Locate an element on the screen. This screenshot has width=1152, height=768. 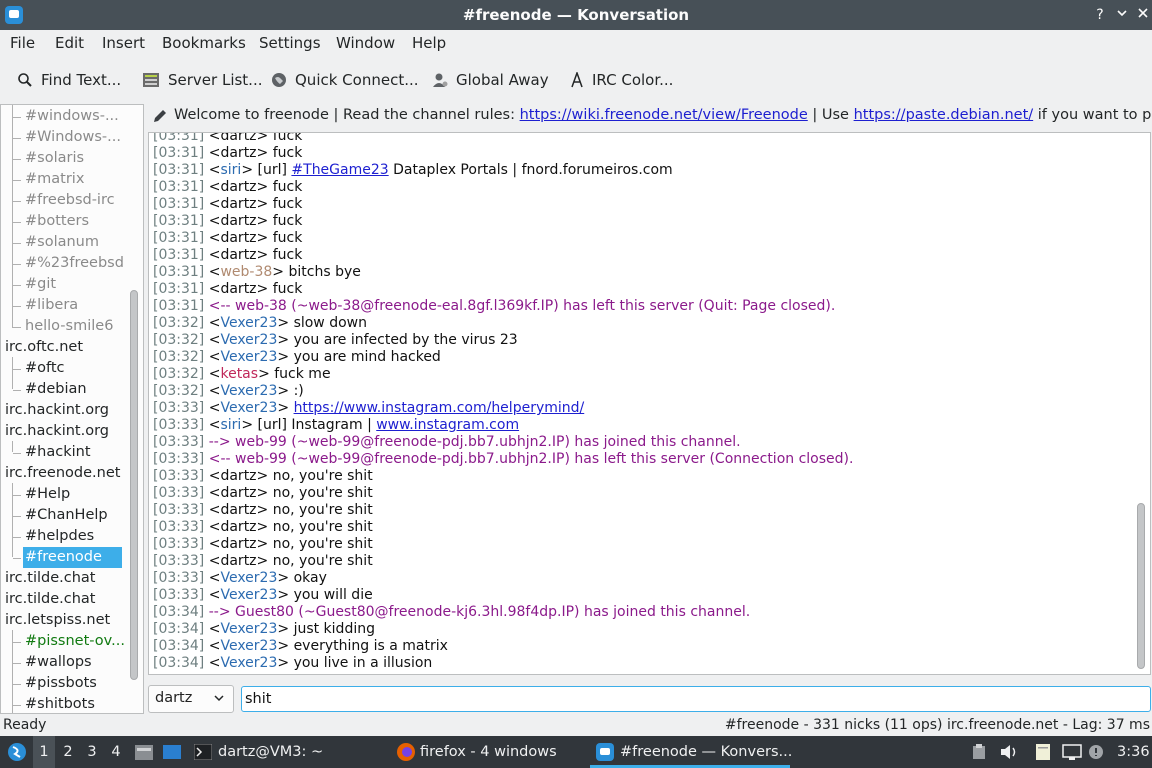
tree-channel-item: #solaris is located at coordinates (54, 158).